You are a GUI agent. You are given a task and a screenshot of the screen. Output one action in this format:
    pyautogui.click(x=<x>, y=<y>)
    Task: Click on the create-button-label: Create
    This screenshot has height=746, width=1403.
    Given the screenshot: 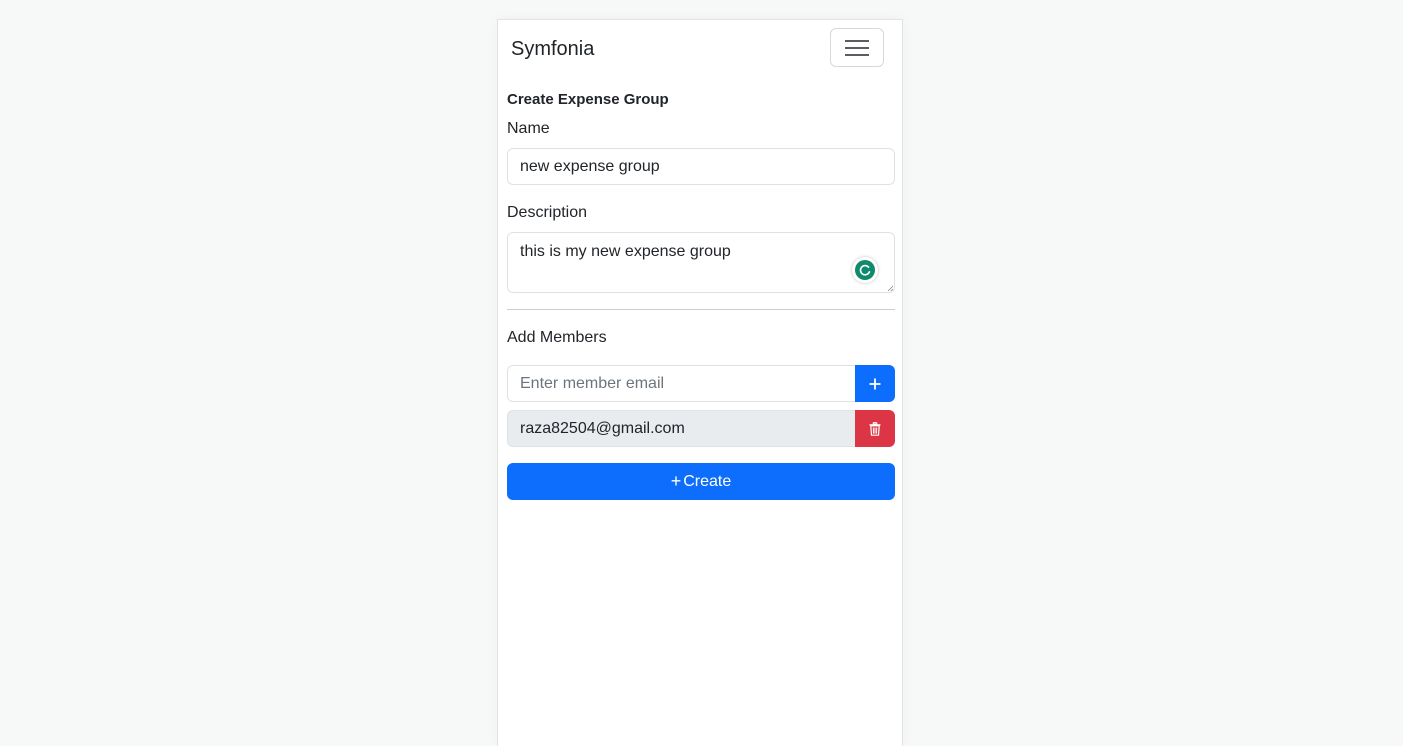 What is the action you would take?
    pyautogui.click(x=707, y=481)
    